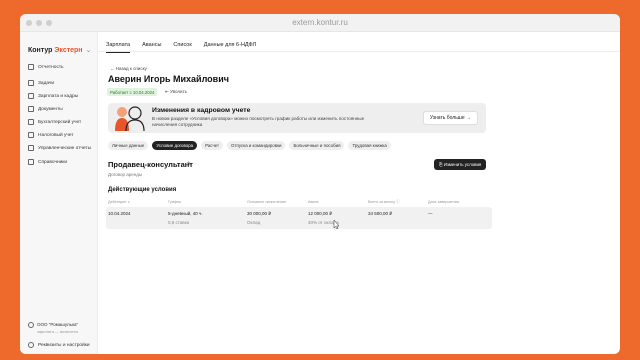  Describe the element at coordinates (119, 213) in the screenshot. I see `cell-date: 10.04.2024` at that location.